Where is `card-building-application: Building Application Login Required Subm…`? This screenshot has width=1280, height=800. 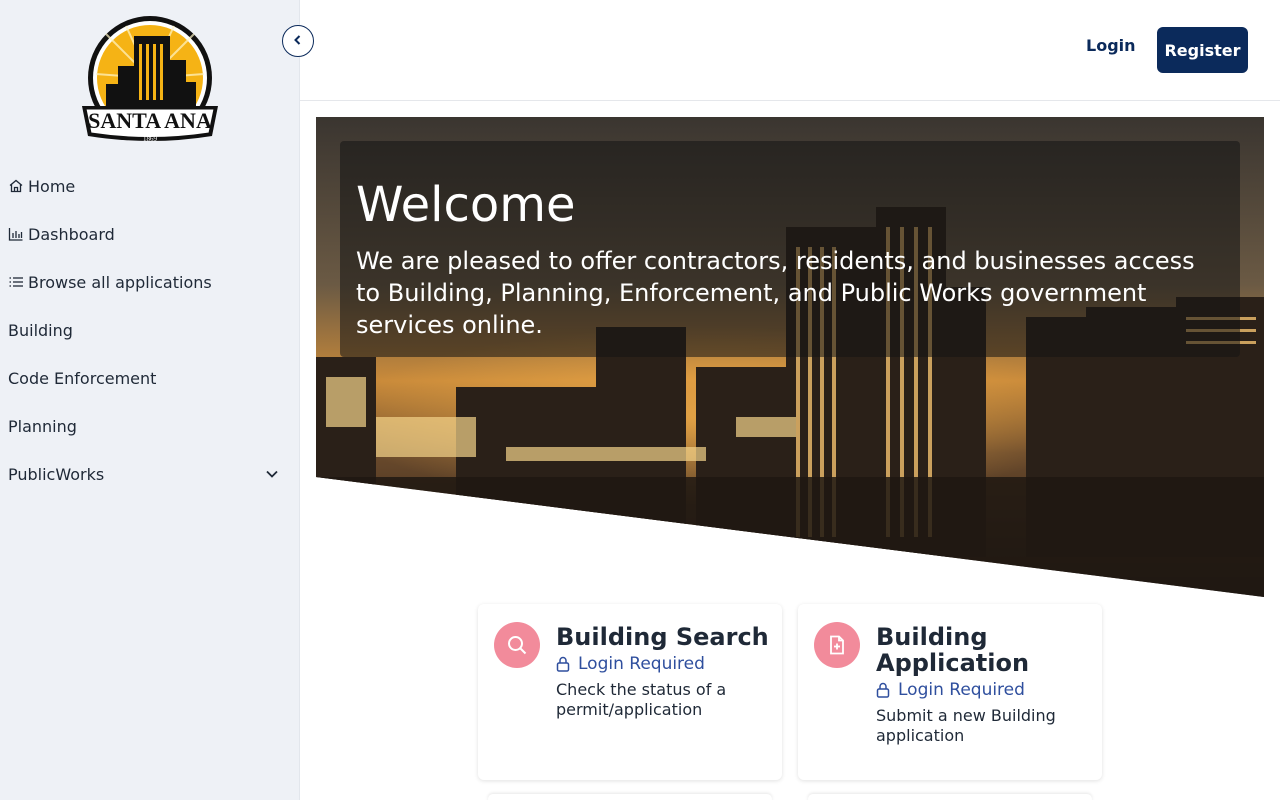
card-building-application: Building Application Login Required Subm… is located at coordinates (950, 692).